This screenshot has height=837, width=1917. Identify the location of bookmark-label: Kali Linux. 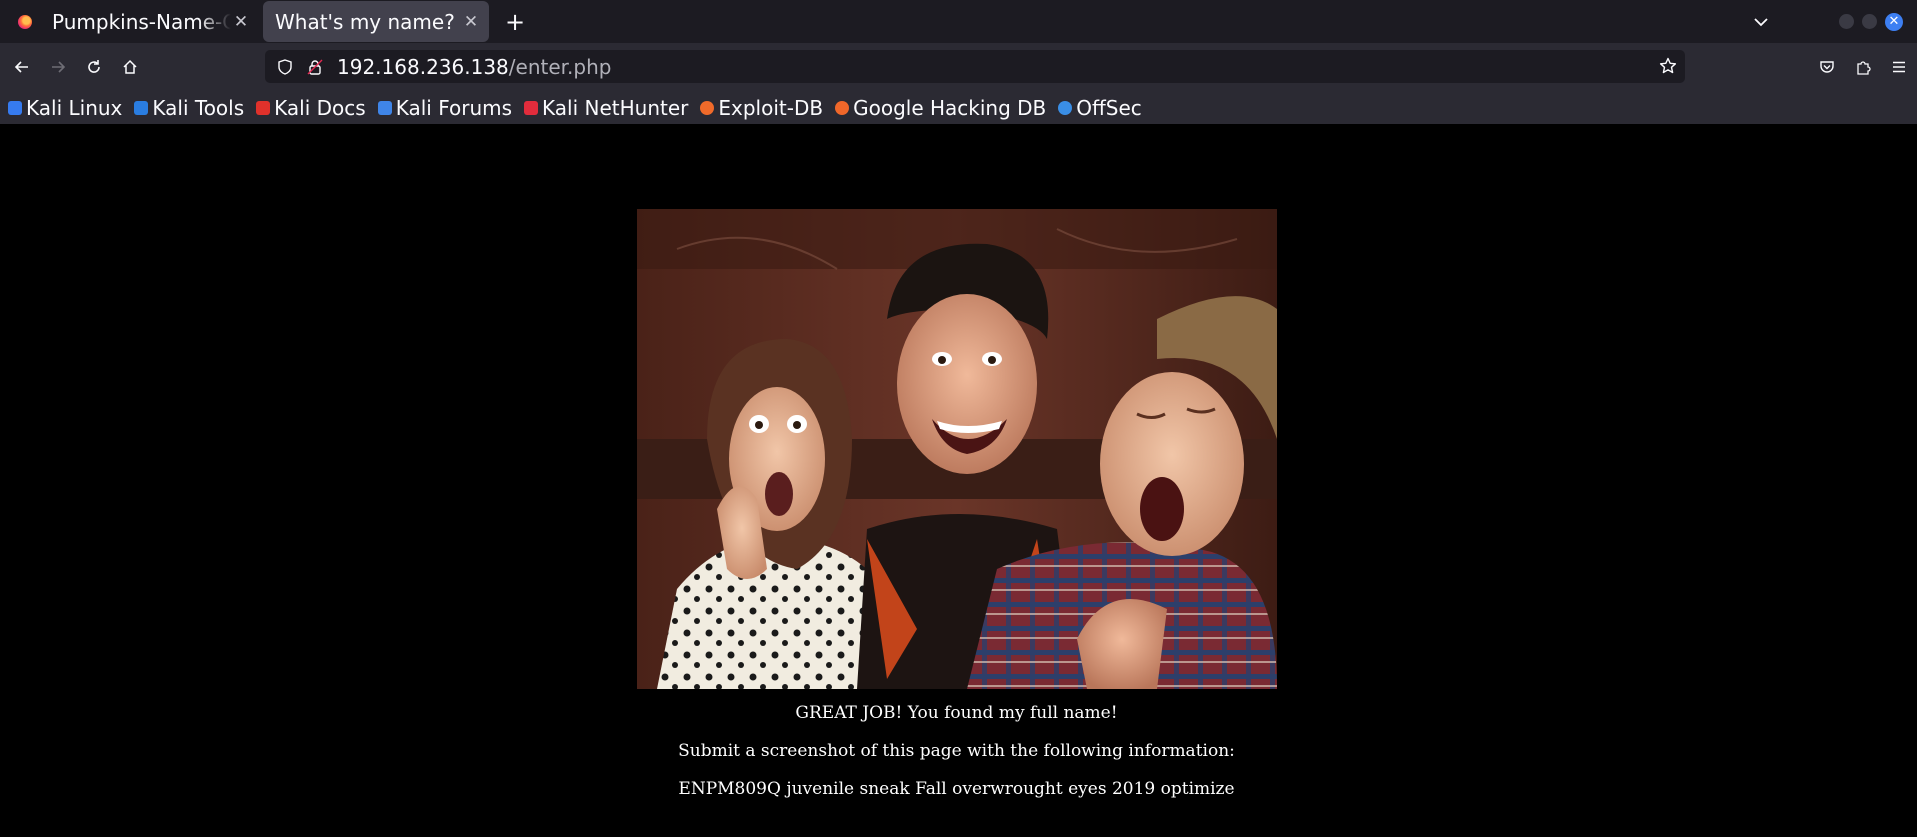
(74, 107).